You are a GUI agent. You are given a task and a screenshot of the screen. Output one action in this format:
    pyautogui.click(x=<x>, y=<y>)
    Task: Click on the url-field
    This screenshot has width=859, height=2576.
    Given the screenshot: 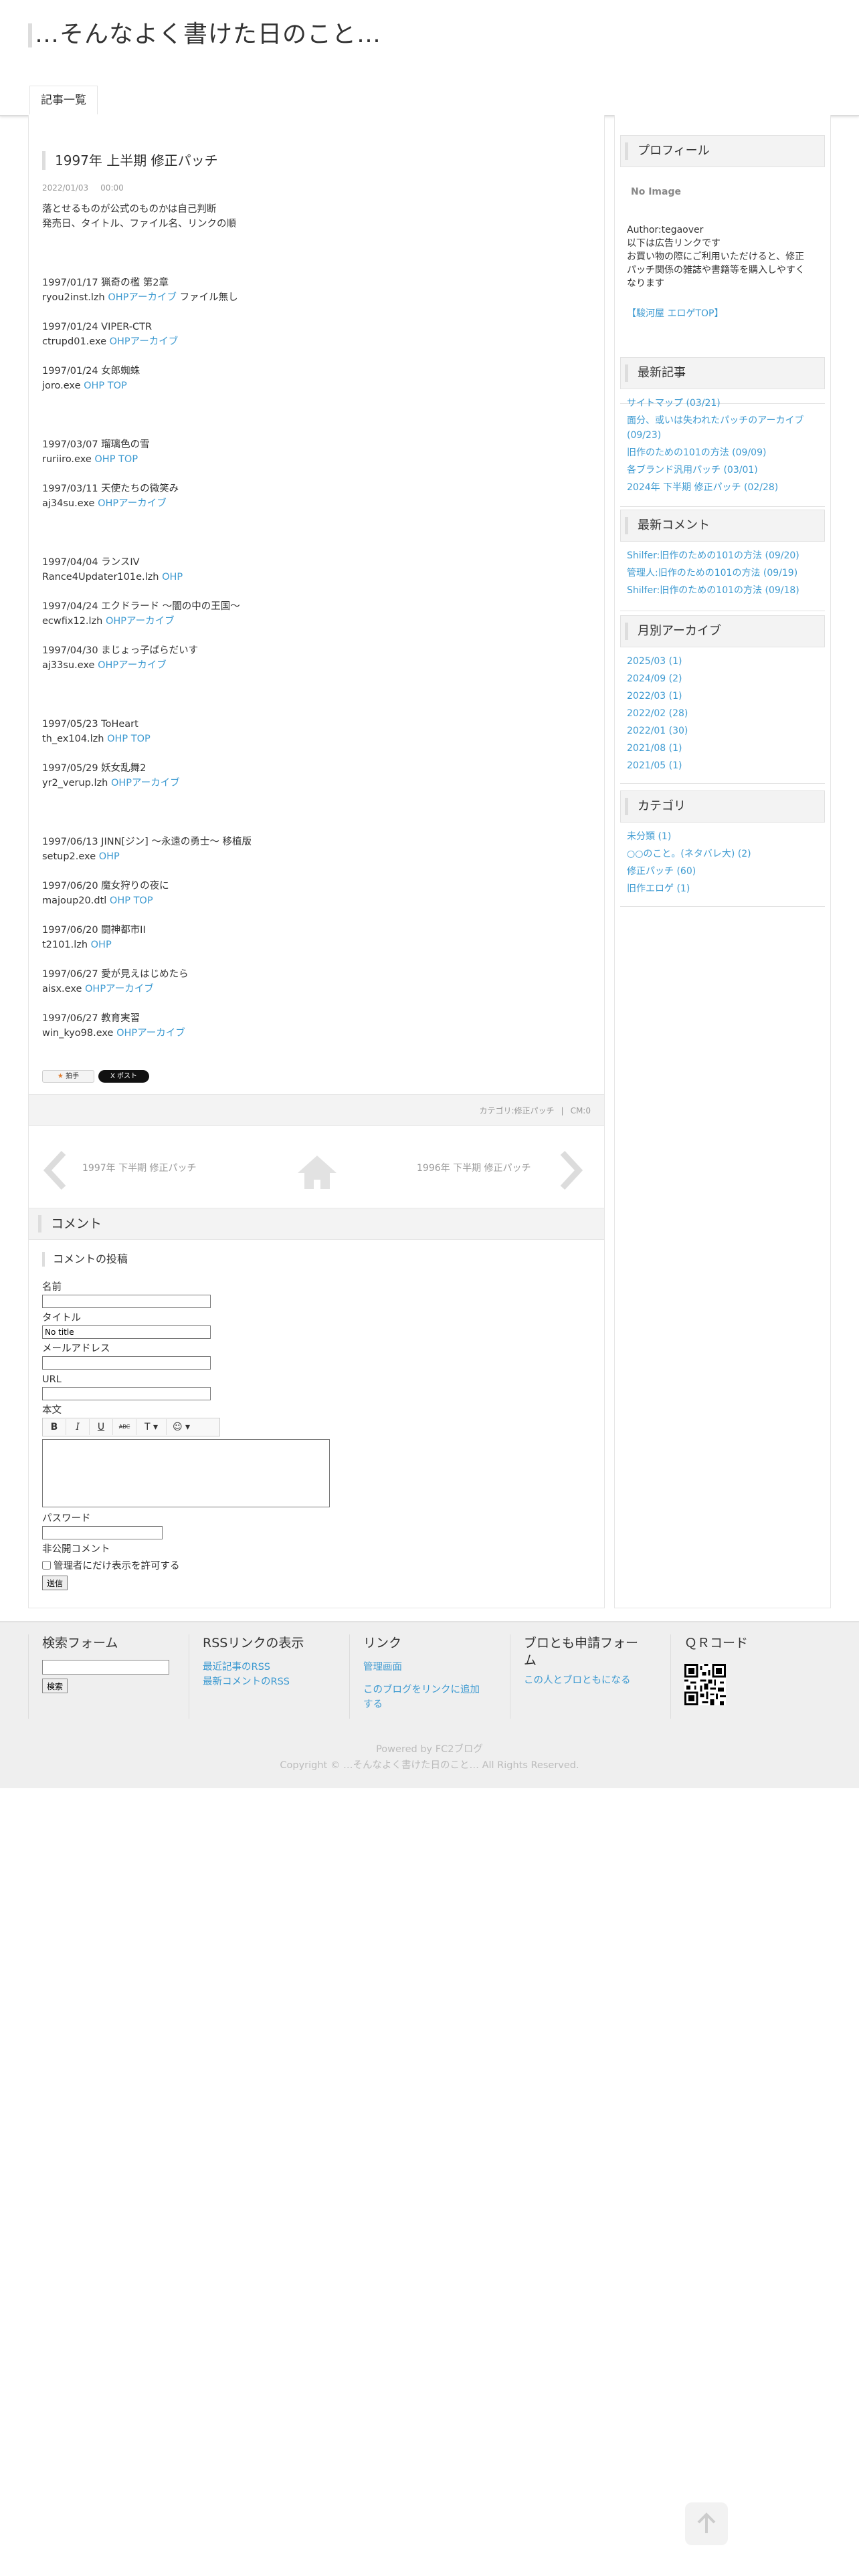 What is the action you would take?
    pyautogui.click(x=127, y=1393)
    